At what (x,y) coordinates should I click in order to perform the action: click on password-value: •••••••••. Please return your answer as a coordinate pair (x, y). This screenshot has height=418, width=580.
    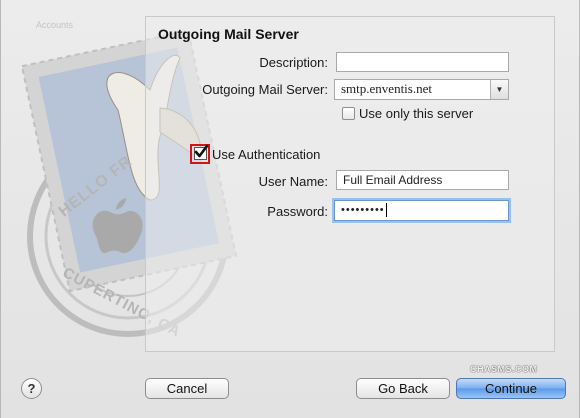
    Looking at the image, I should click on (363, 210).